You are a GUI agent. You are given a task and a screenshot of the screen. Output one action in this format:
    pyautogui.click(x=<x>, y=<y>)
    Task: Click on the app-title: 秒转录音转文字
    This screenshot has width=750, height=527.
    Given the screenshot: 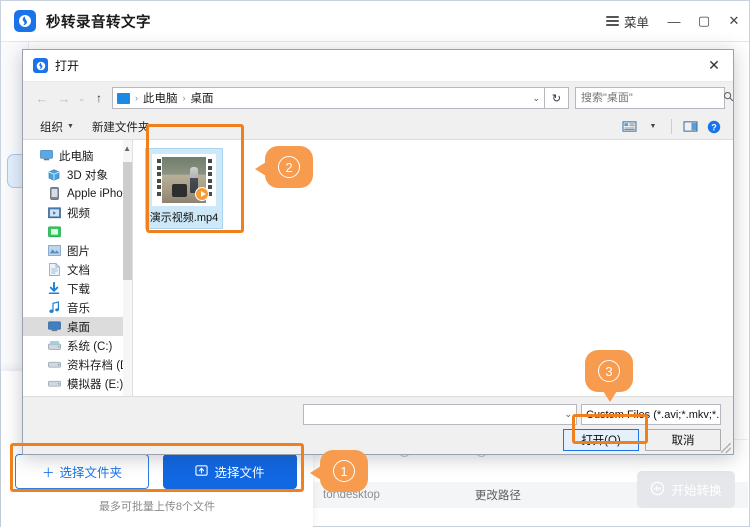 What is the action you would take?
    pyautogui.click(x=98, y=22)
    